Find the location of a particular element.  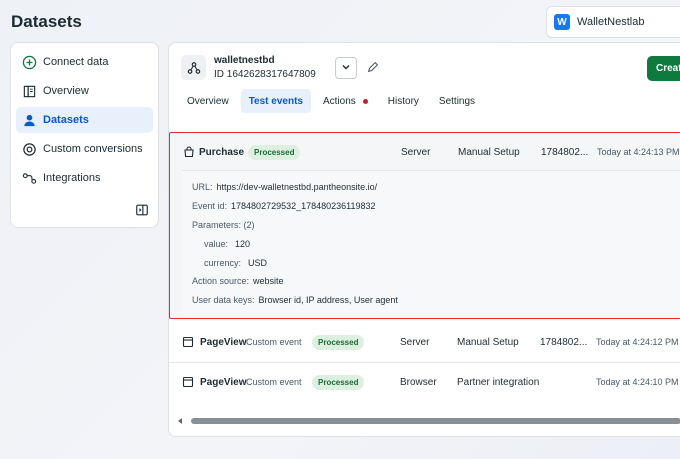

event-time: Today at 4:24:13 PM is located at coordinates (638, 152).